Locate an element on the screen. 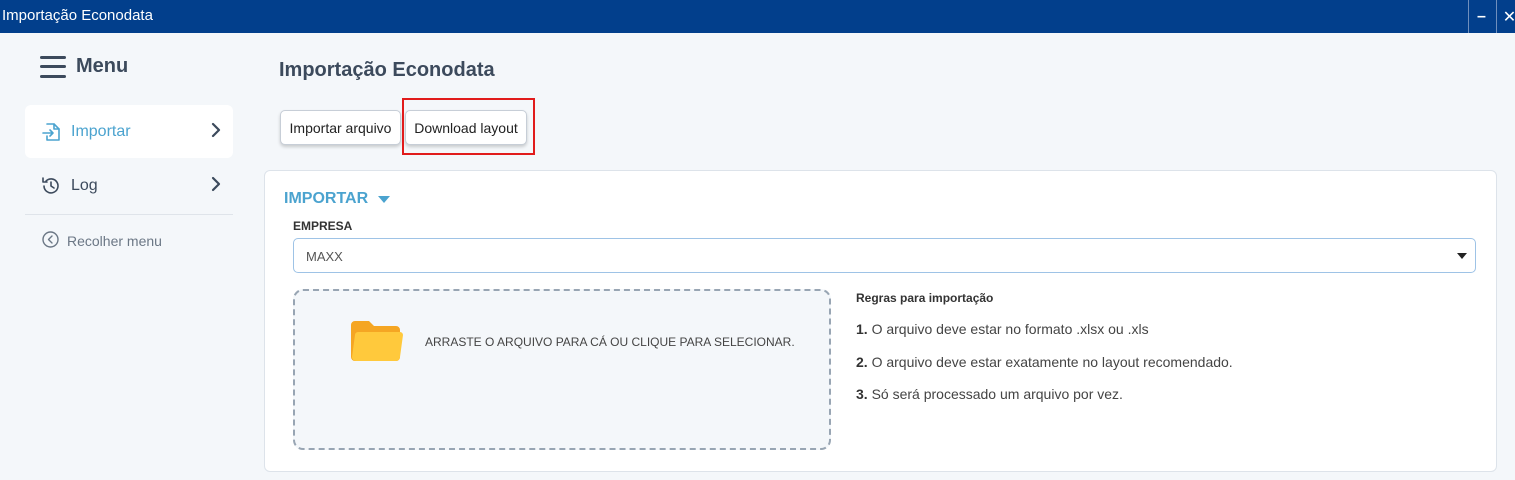 The image size is (1515, 480). company-select: MAXX is located at coordinates (884, 255).